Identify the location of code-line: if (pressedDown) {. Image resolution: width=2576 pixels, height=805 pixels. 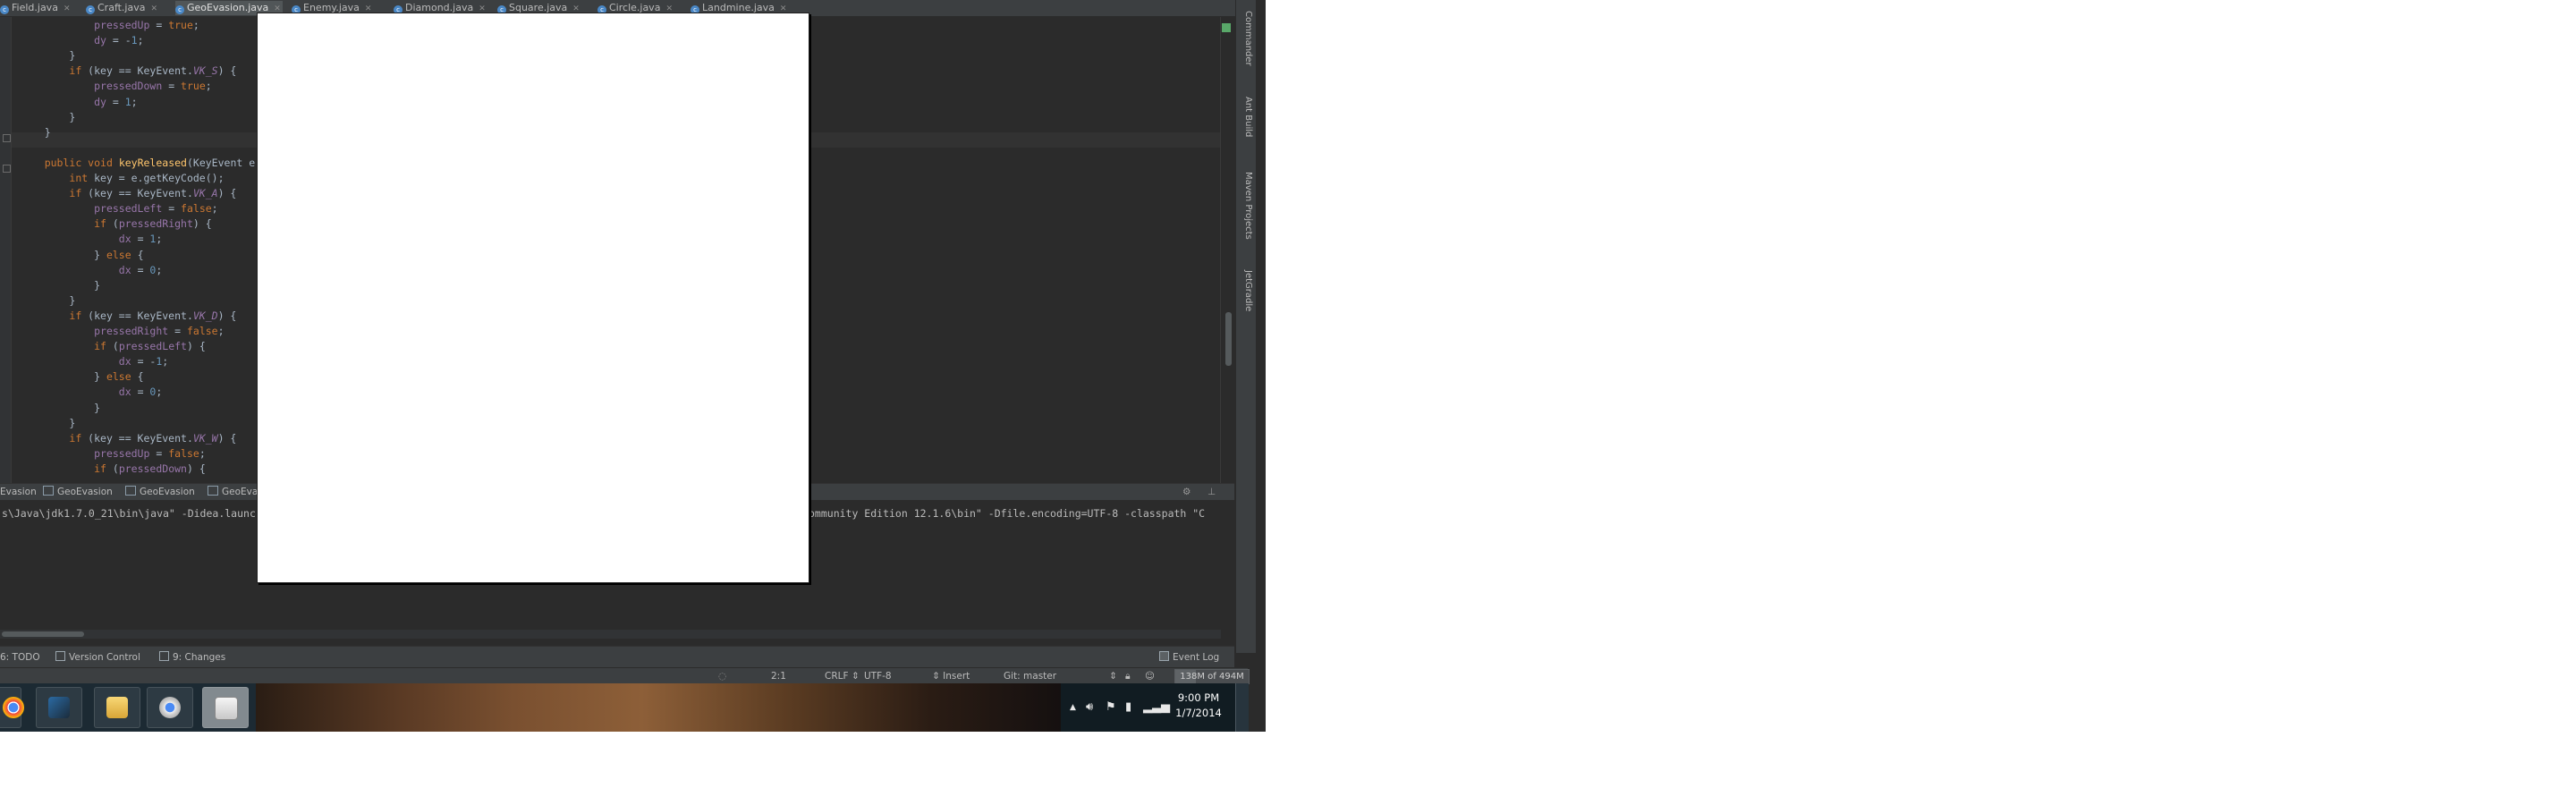
(113, 469).